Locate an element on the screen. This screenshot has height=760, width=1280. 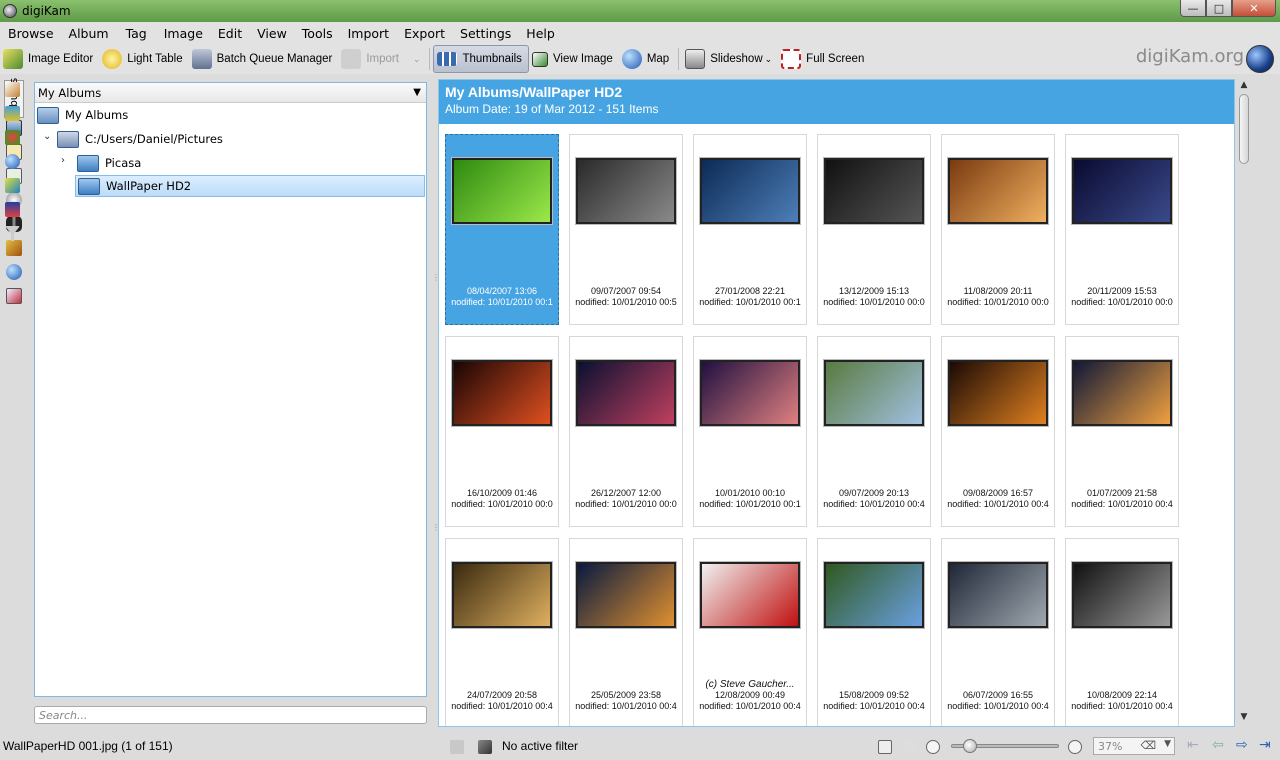
full-screen-button: Full Screen is located at coordinates (824, 59).